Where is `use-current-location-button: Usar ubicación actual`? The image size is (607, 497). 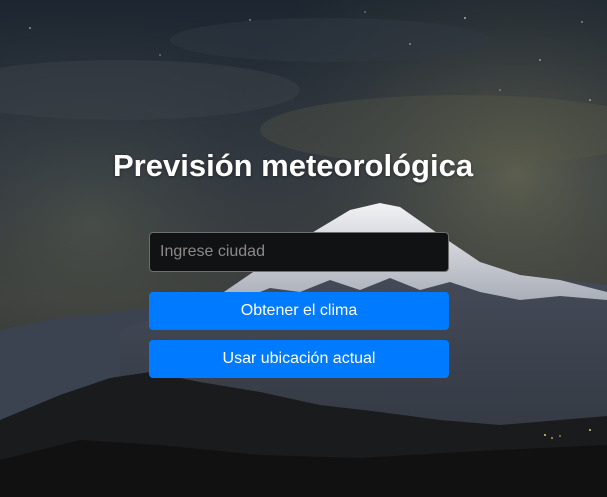
use-current-location-button: Usar ubicación actual is located at coordinates (299, 359).